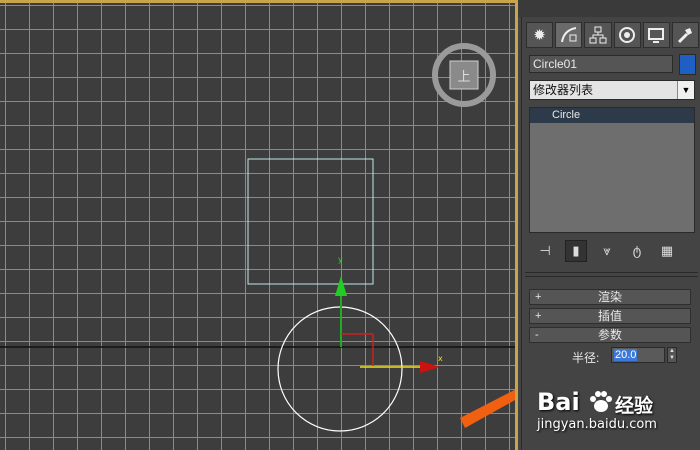 This screenshot has width=700, height=450. What do you see at coordinates (340, 259) in the screenshot?
I see `gizmo-y-label: y` at bounding box center [340, 259].